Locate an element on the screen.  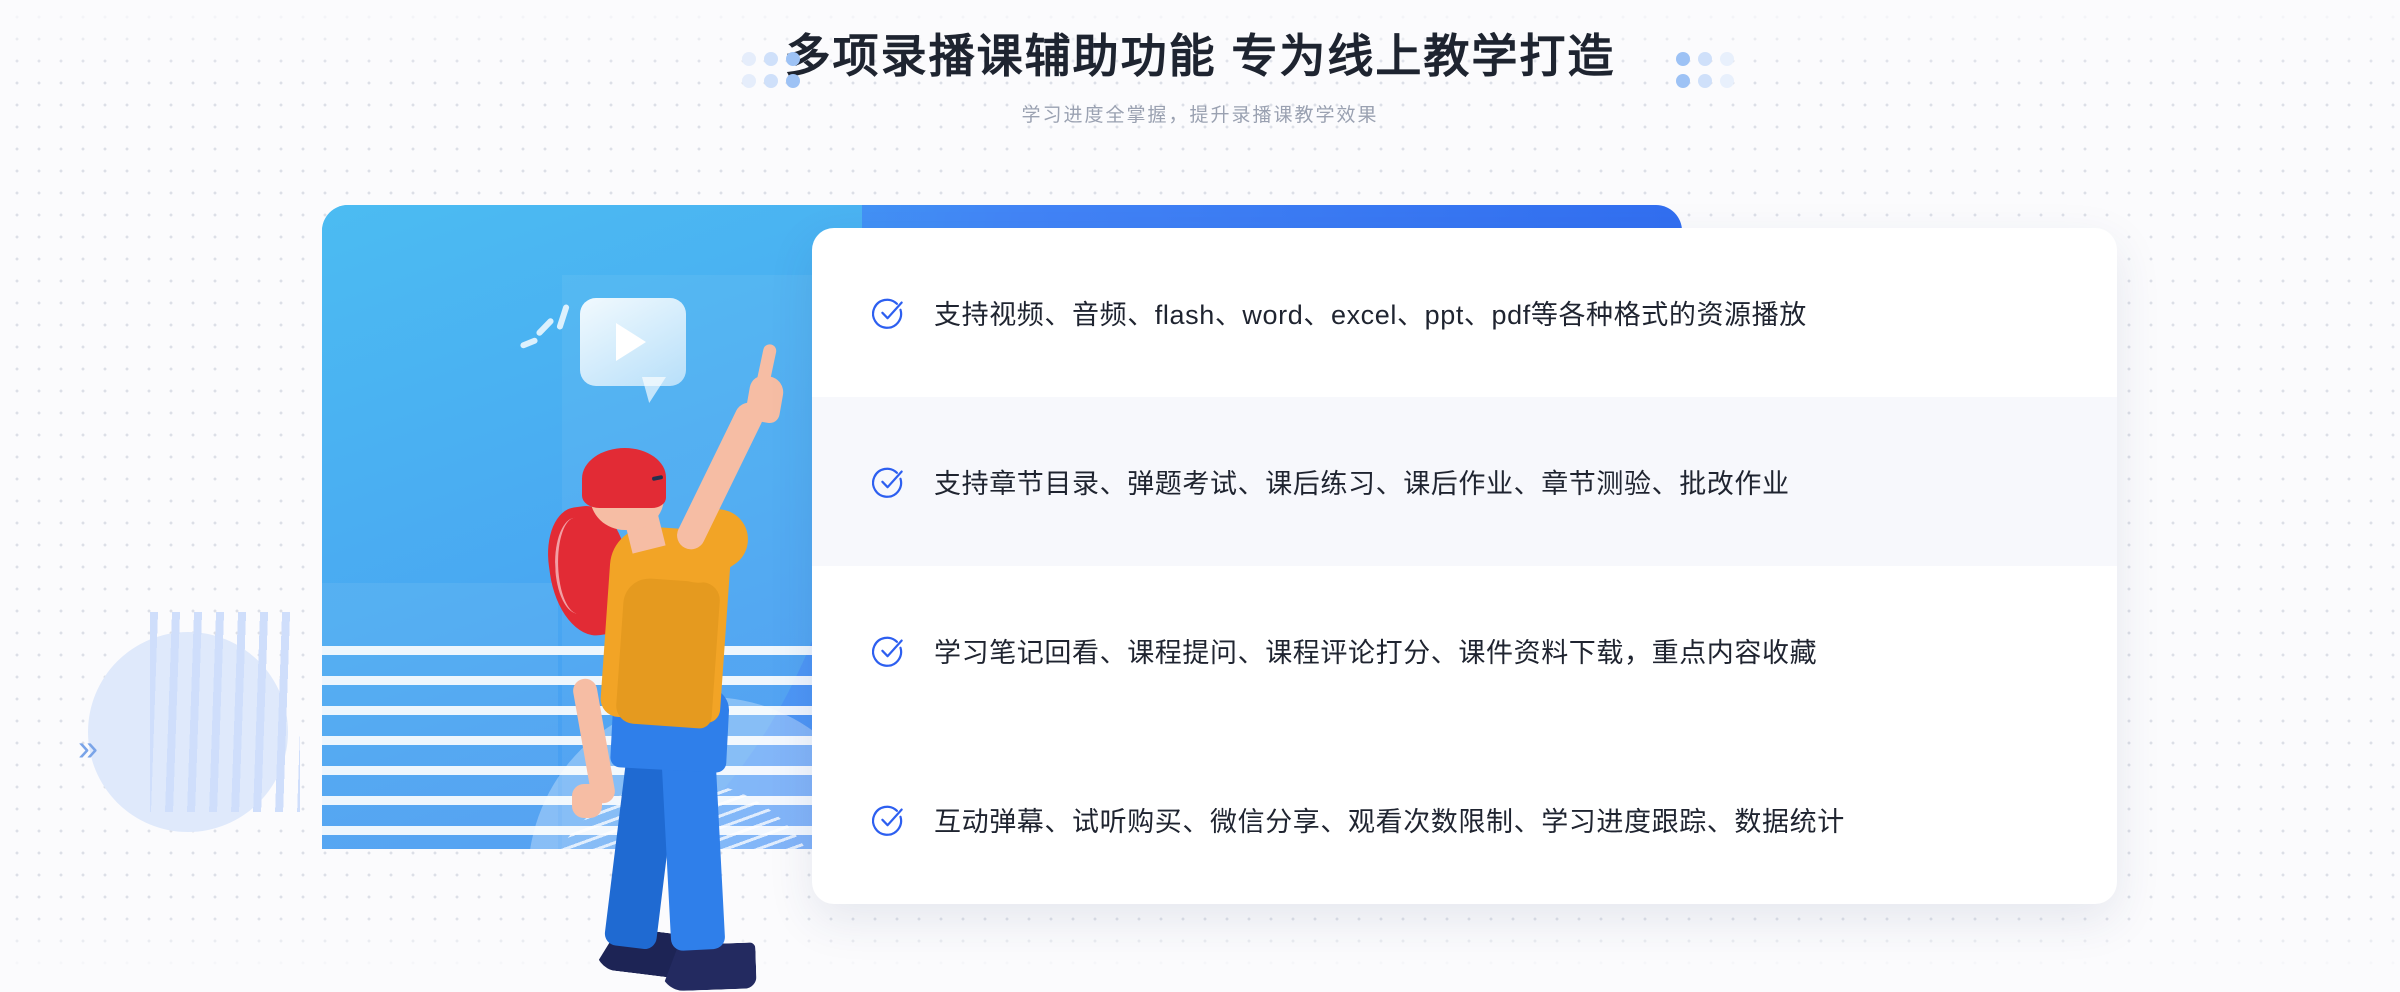
decorative-dot-cluster-right is located at coordinates (1707, 72).